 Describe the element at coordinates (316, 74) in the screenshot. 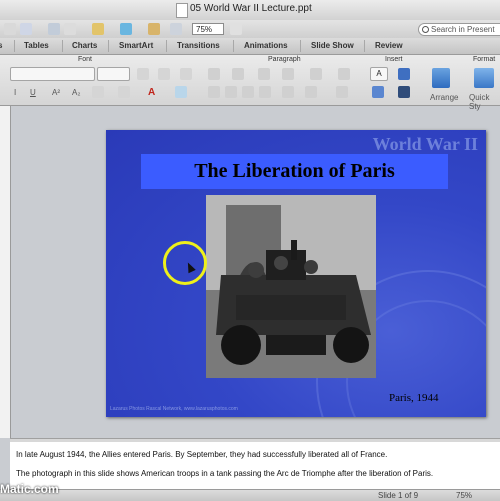

I see `line-spacing-icon` at that location.